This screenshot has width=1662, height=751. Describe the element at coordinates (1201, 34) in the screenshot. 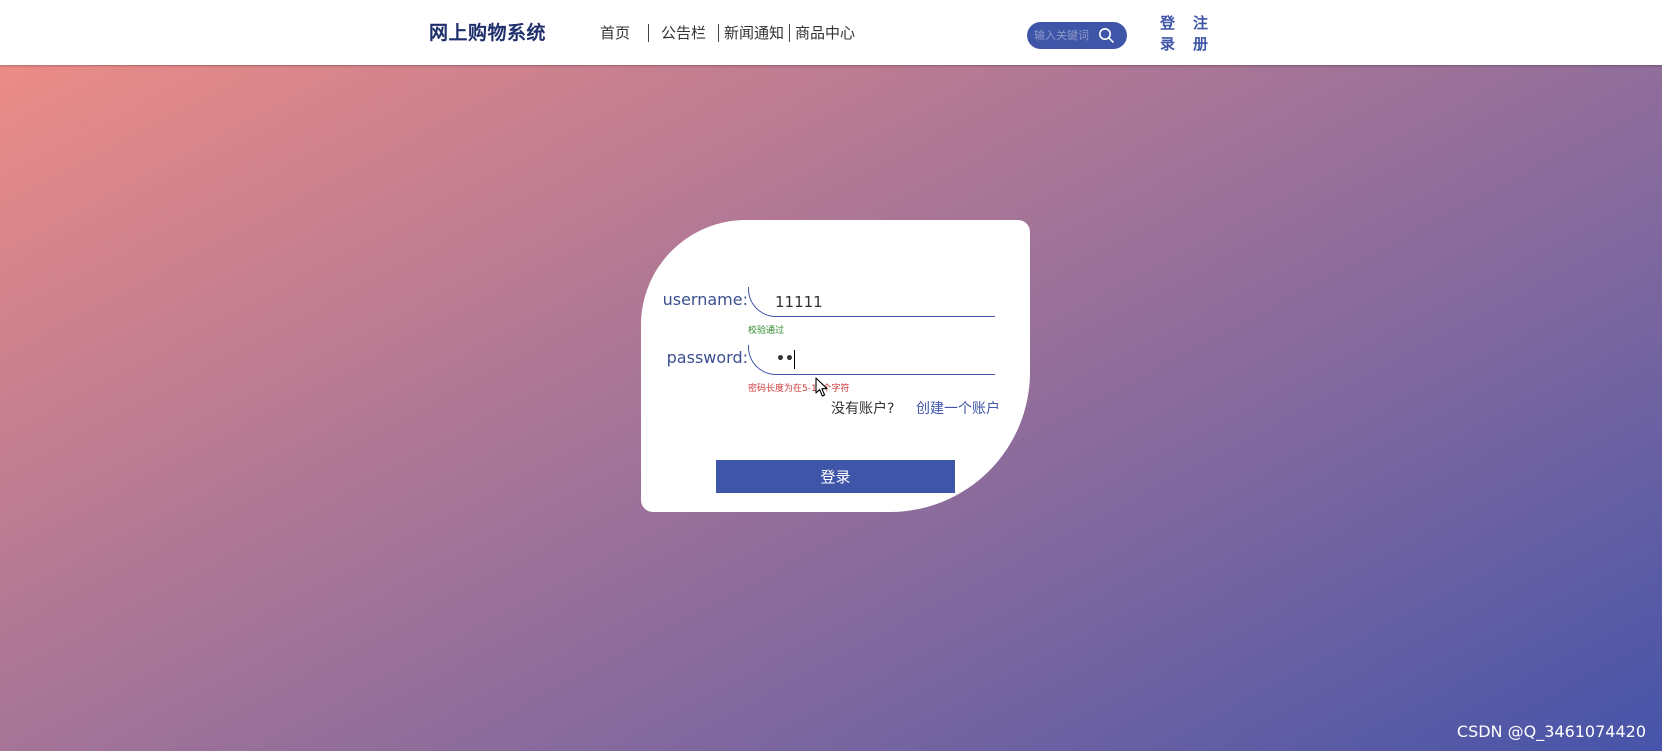

I see `header-register-link: 注册` at that location.